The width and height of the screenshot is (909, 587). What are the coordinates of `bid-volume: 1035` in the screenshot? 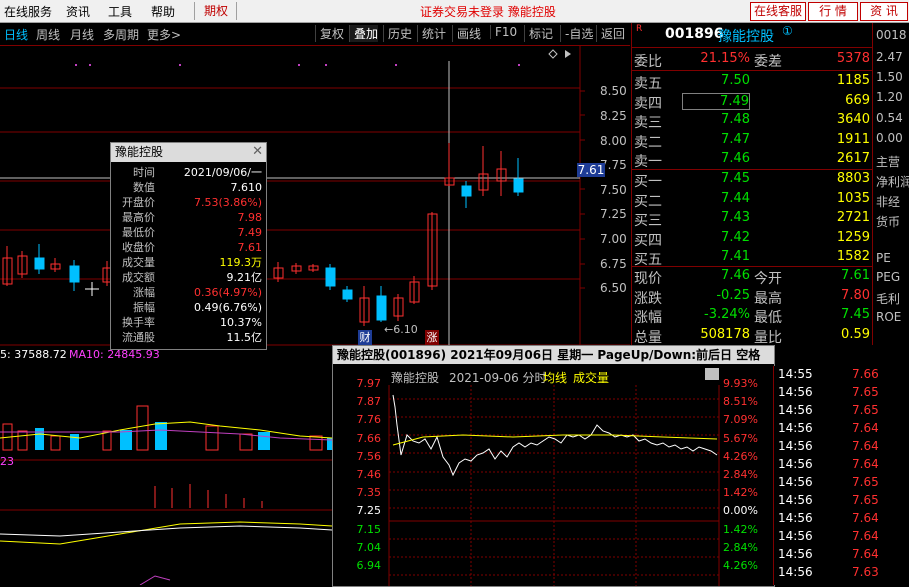 It's located at (853, 198).